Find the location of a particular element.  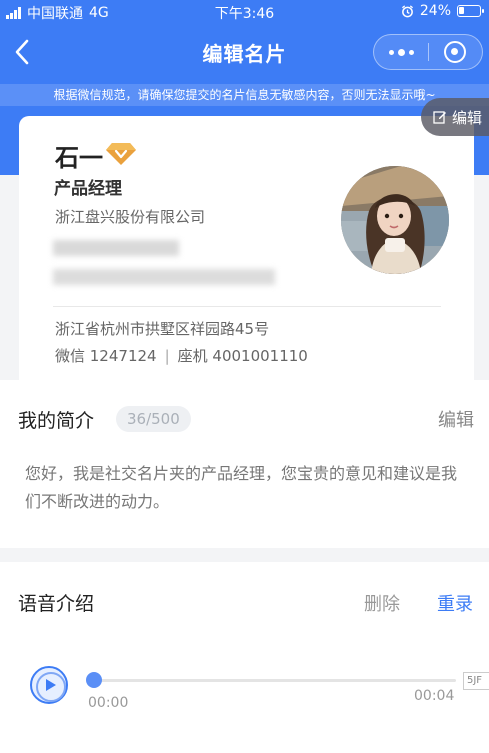

nav-bar: 编辑名片 is located at coordinates (244, 53).